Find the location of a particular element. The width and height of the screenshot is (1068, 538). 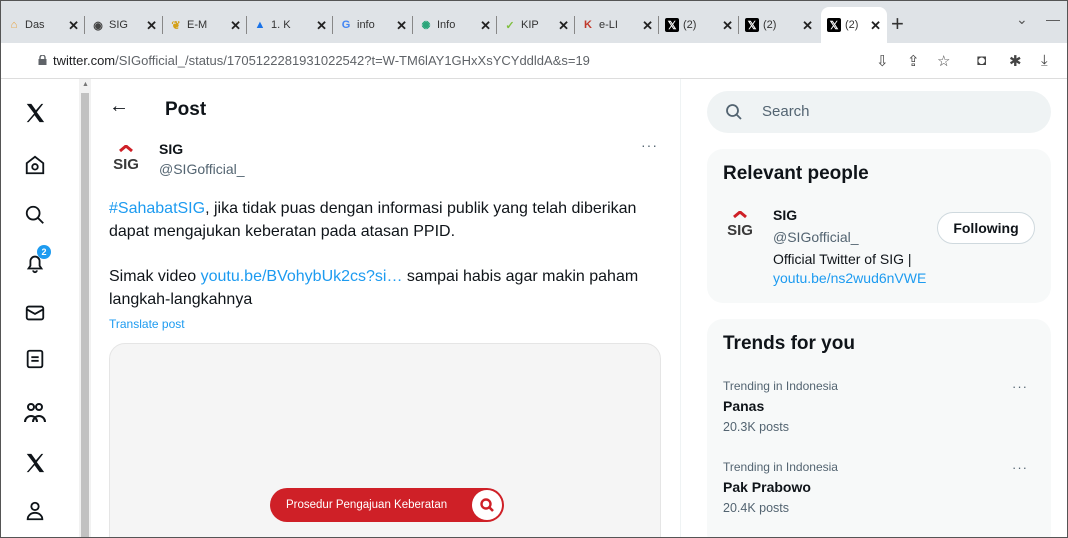

notification-badge: 2 is located at coordinates (44, 252).